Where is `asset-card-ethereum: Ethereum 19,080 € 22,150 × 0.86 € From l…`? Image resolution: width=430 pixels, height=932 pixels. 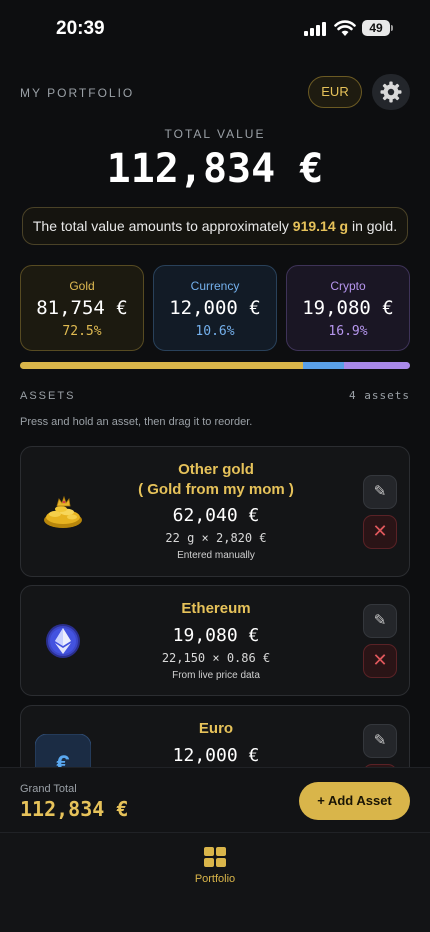
asset-card-ethereum: Ethereum 19,080 € 22,150 × 0.86 € From l… is located at coordinates (215, 640).